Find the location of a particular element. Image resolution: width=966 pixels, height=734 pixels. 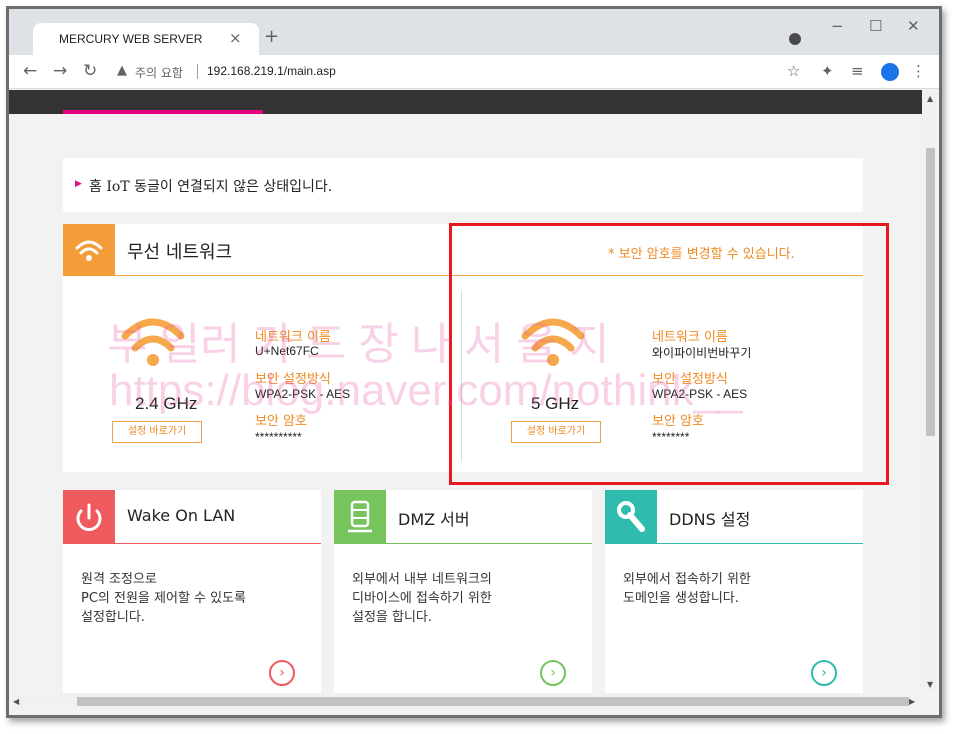

horizontal-scroll-thumb is located at coordinates (493, 701).